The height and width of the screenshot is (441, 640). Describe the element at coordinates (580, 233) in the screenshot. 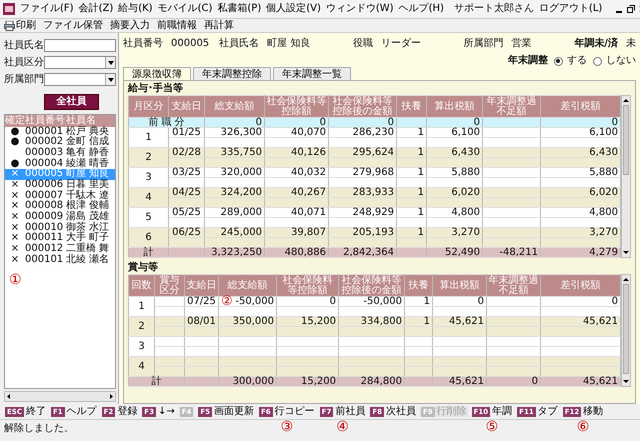

I see `table-cell: 3,270` at that location.